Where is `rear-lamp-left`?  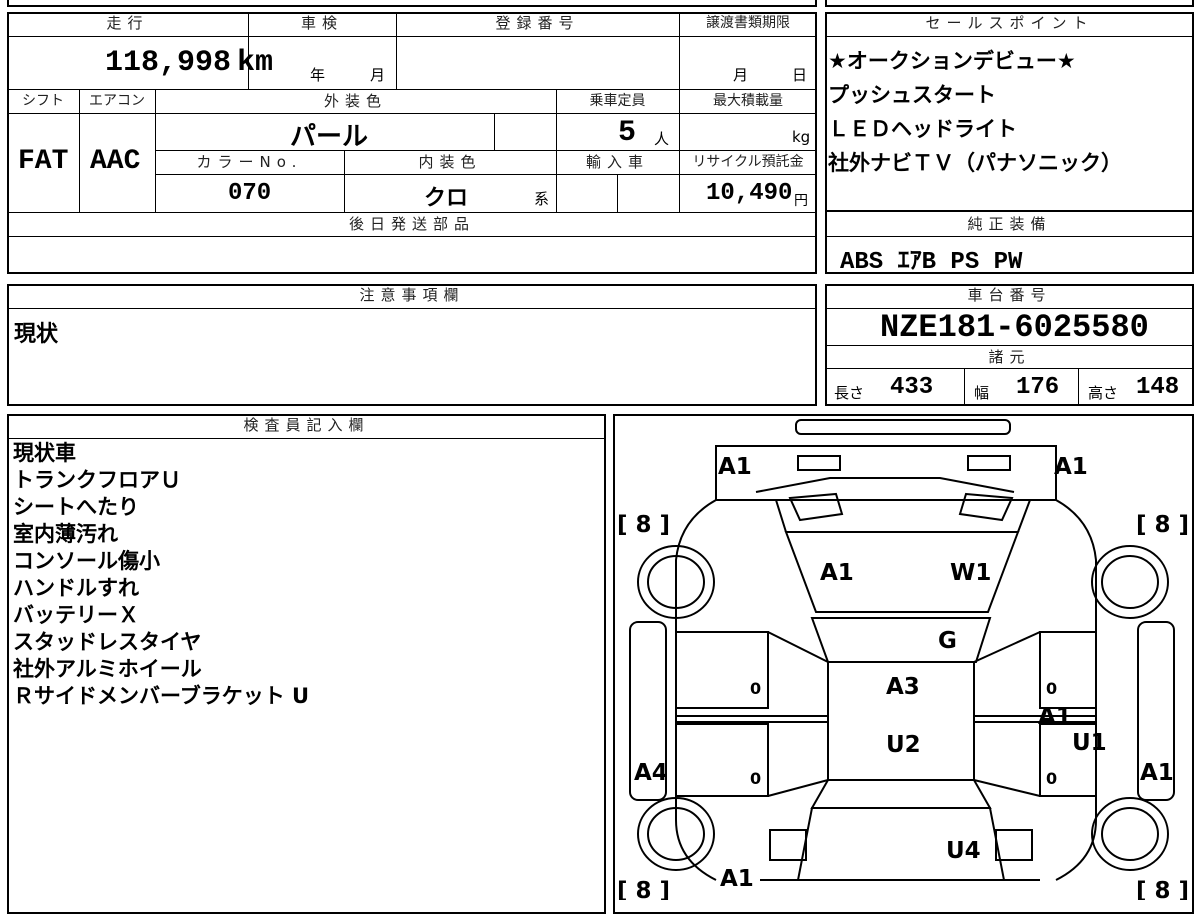 rear-lamp-left is located at coordinates (788, 845).